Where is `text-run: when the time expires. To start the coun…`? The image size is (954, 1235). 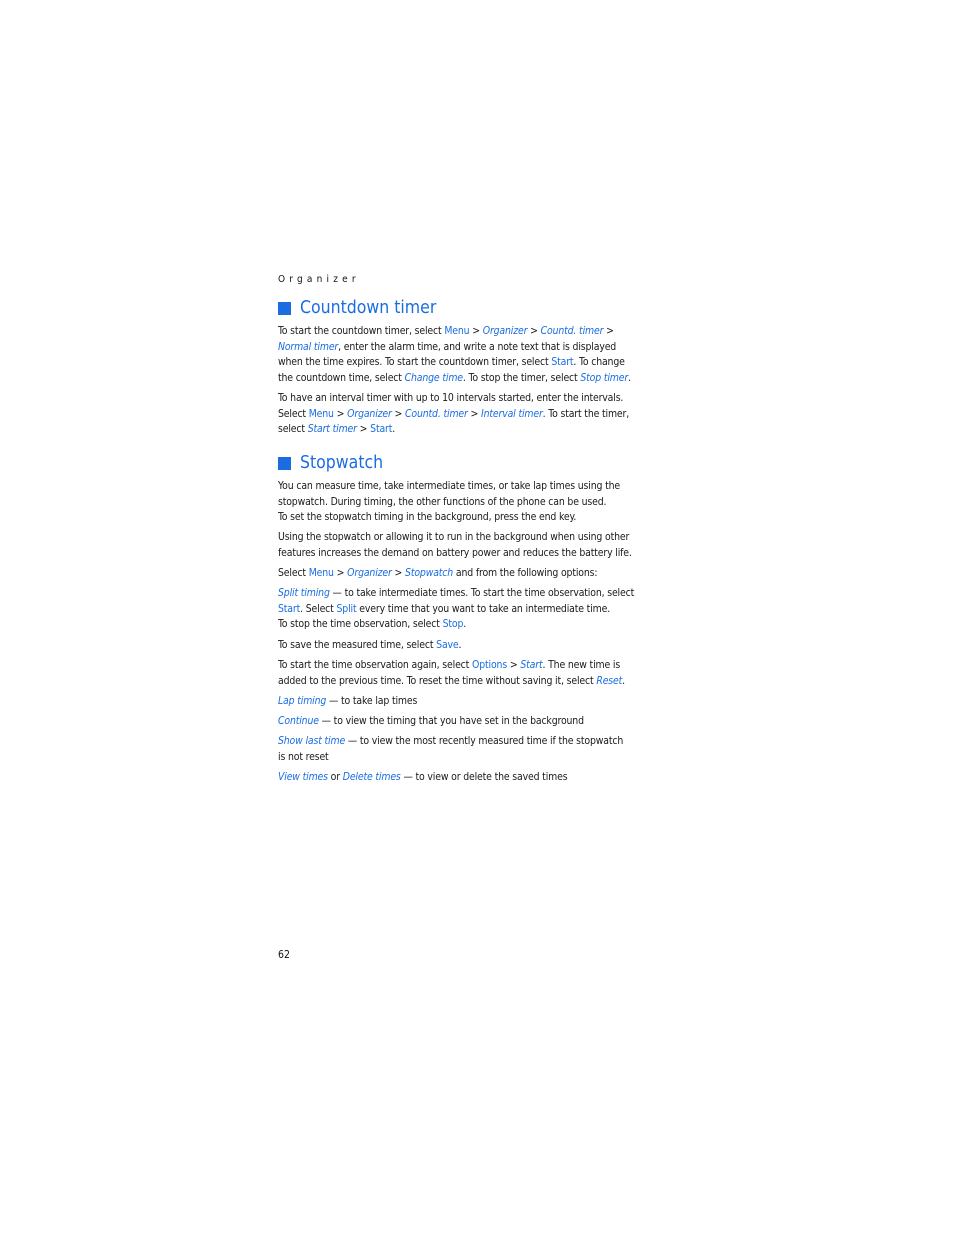
text-run: when the time expires. To start the coun… is located at coordinates (415, 362).